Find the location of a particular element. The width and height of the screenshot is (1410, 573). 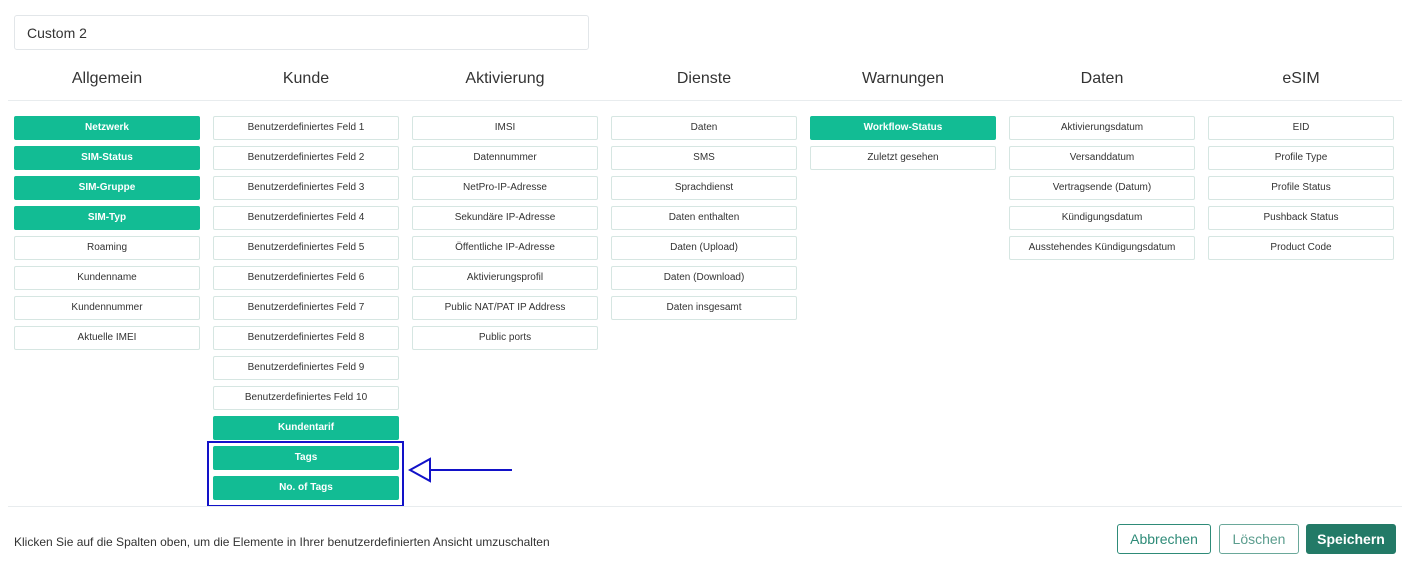

column-item-toggle: Benutzerdefiniertes Feld 4 is located at coordinates (306, 218).